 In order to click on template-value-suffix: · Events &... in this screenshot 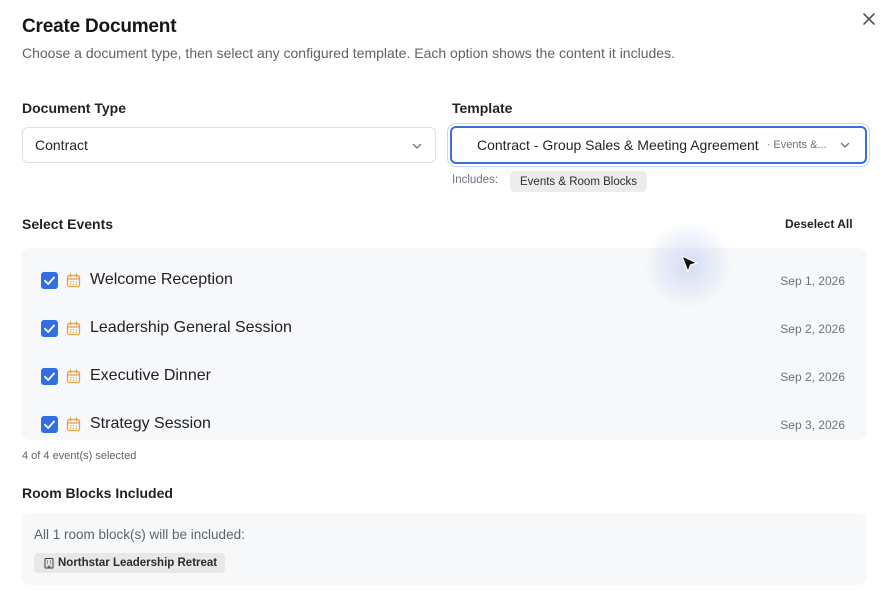, I will do `click(796, 145)`.